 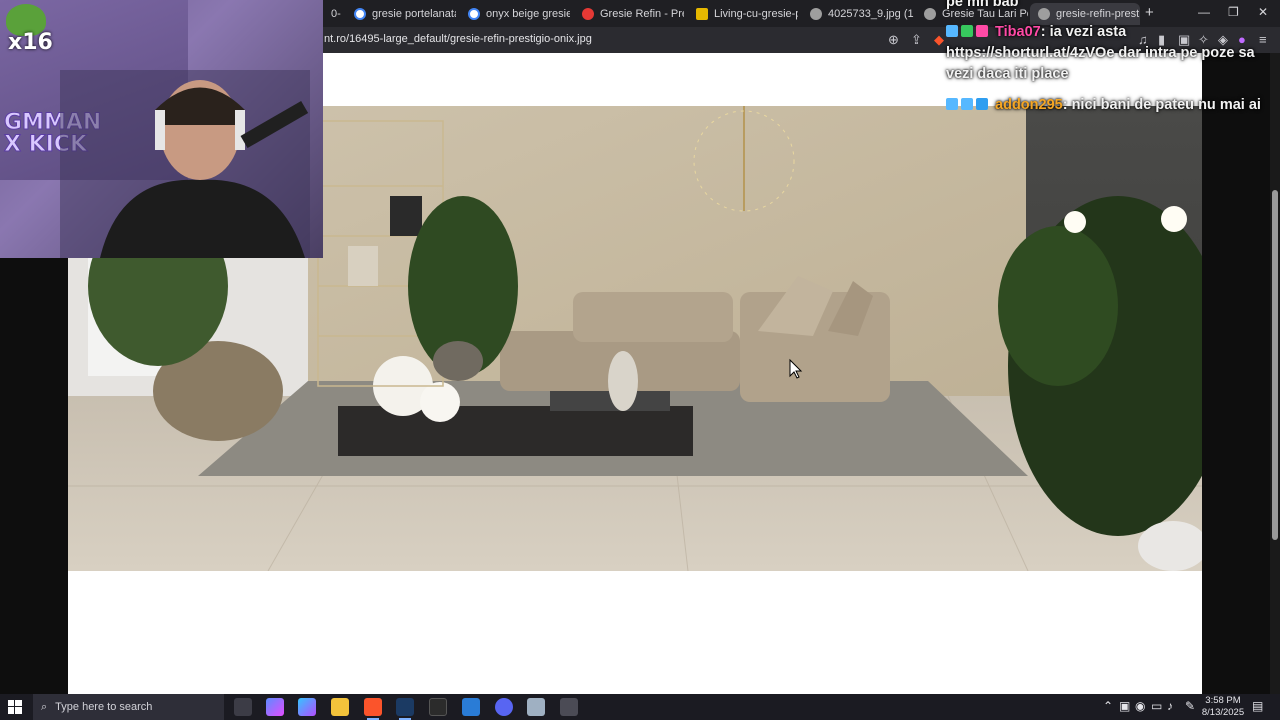 I want to click on chat-text: pe mn bab, so click(x=982, y=5).